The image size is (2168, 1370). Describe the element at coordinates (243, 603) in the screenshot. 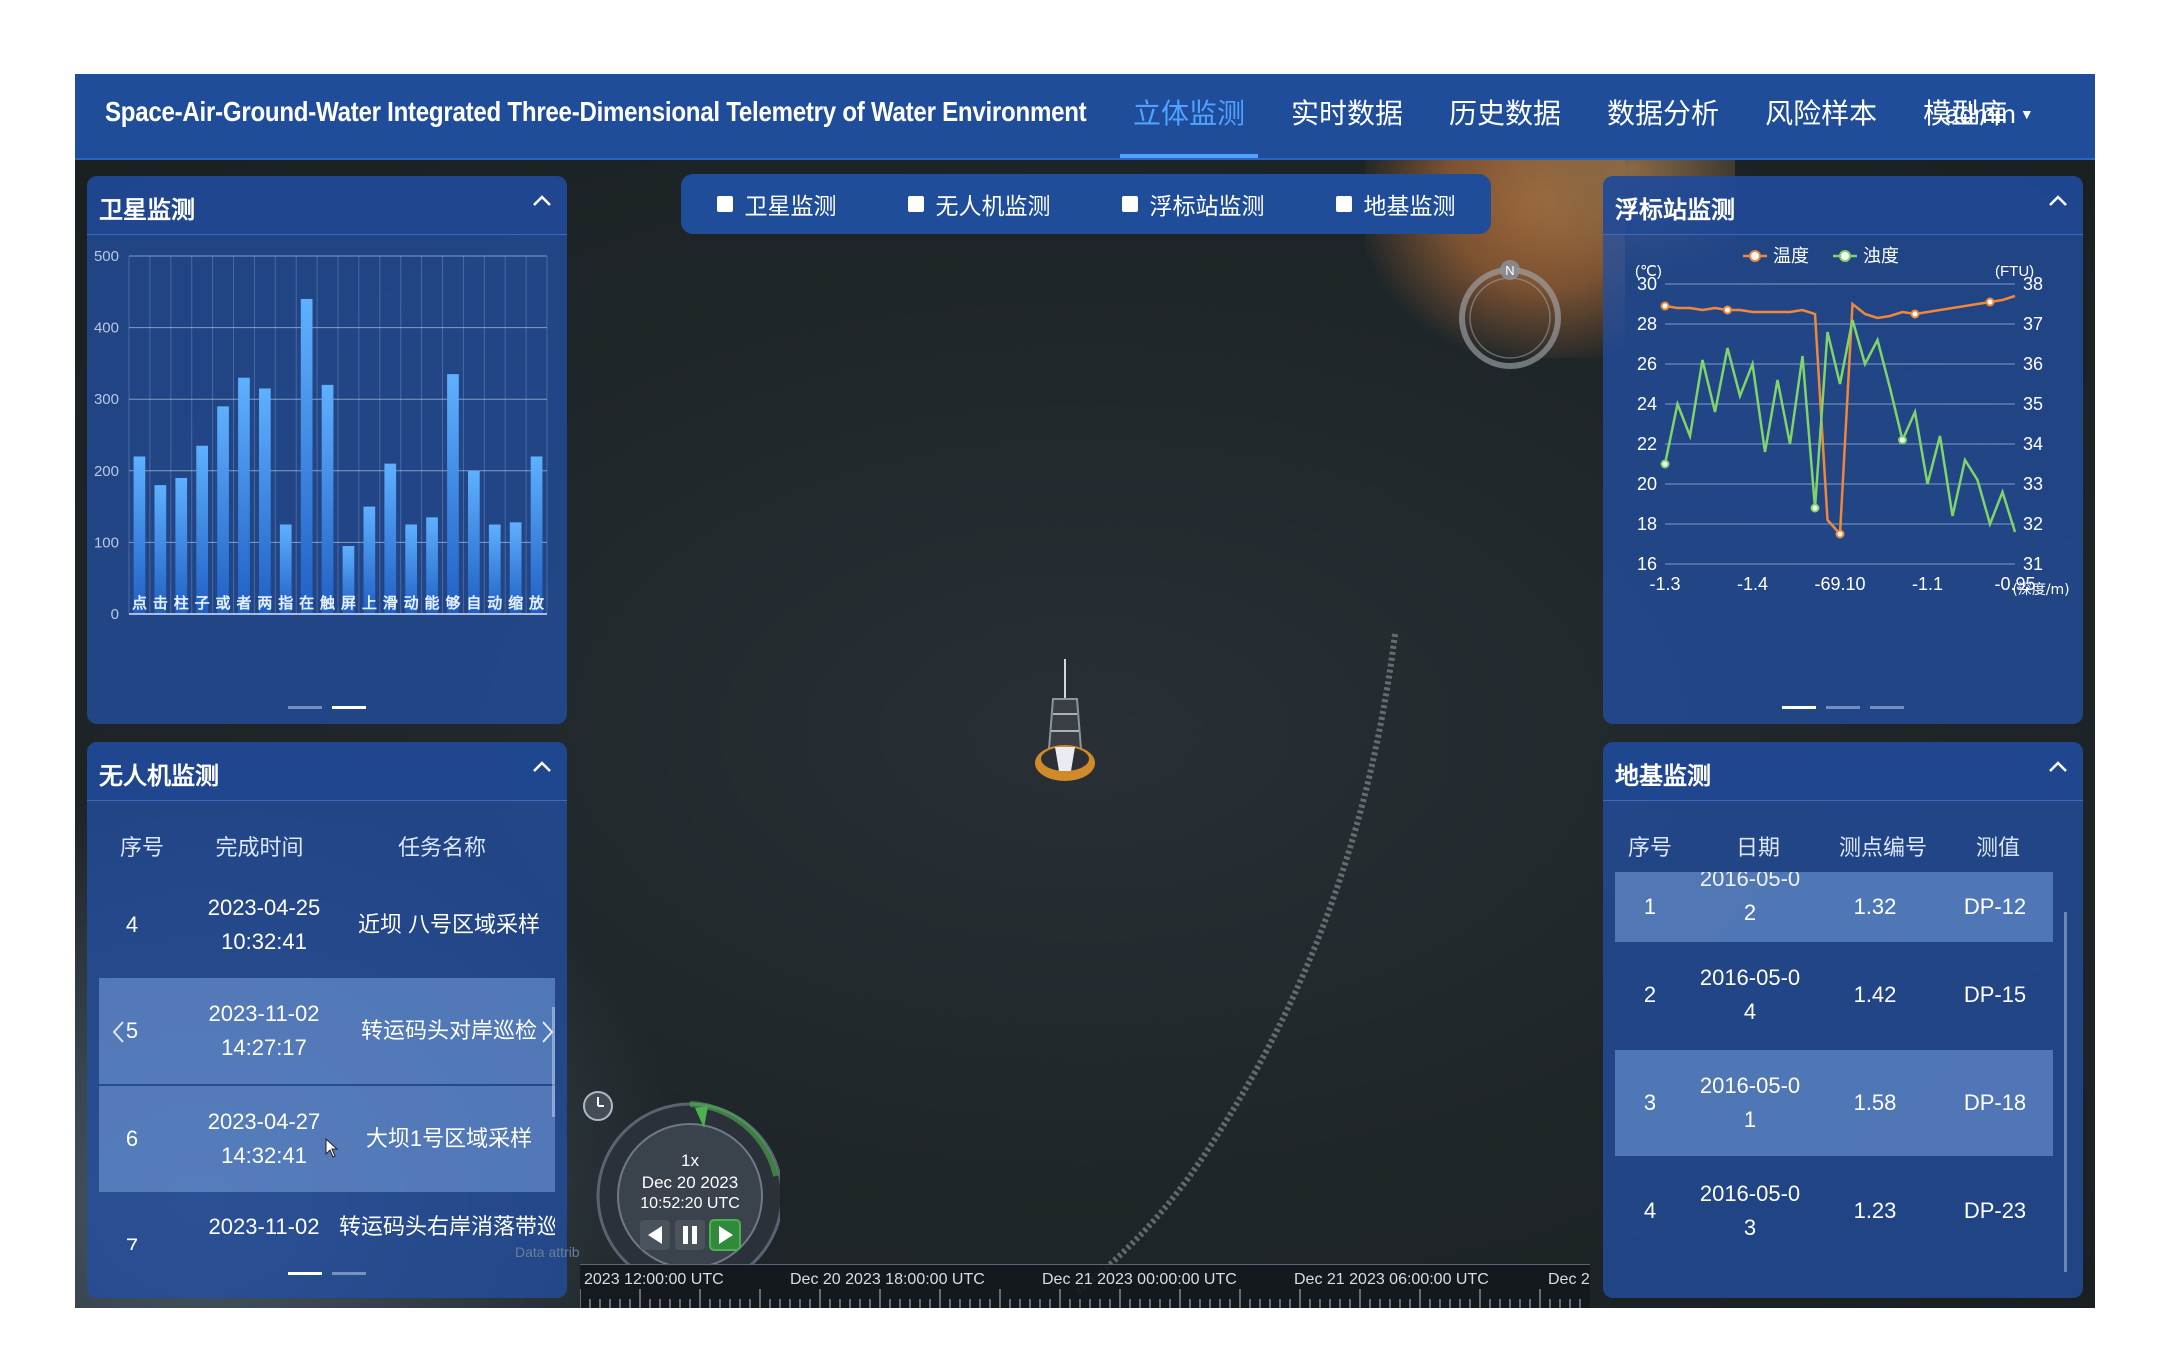

I see `x-tick-label: 者` at that location.